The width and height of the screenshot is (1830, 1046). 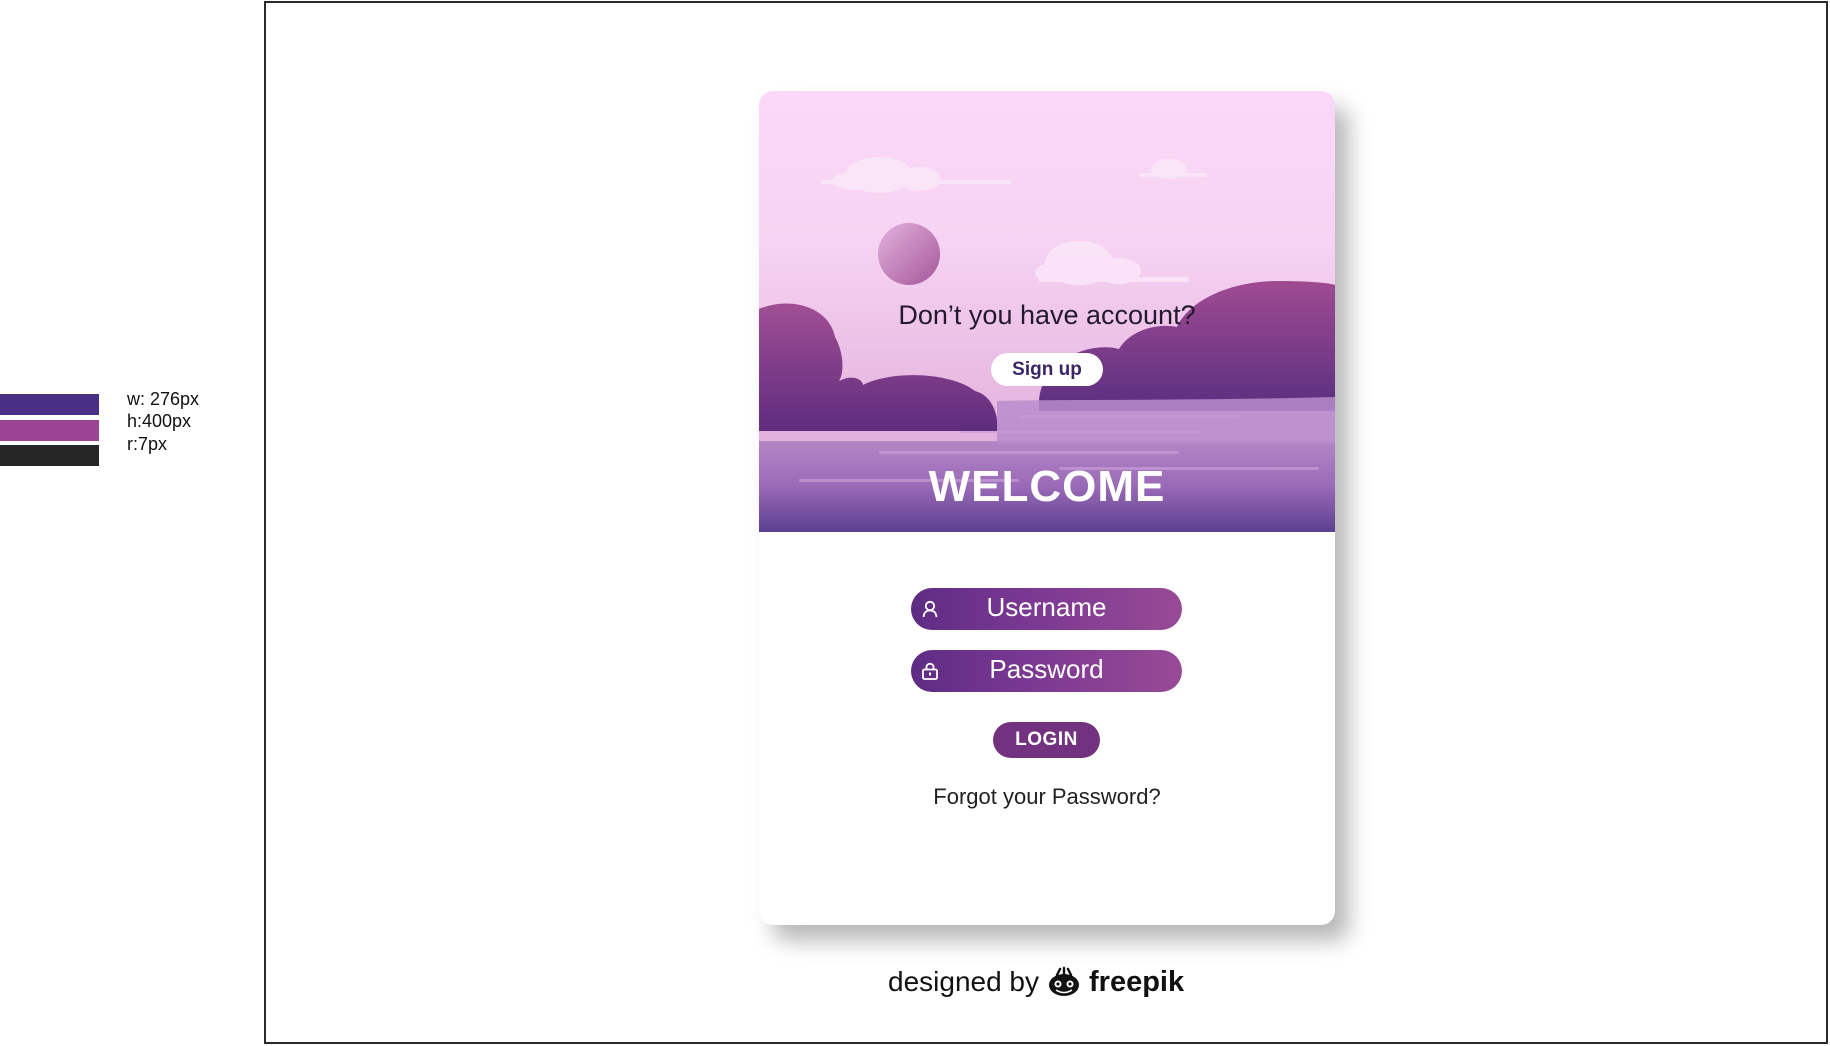 I want to click on credit-line: designed by freepik, so click(x=1036, y=982).